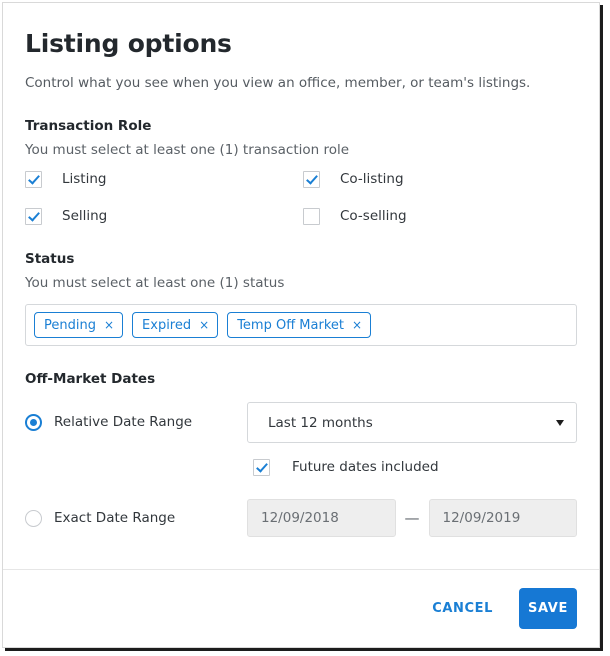  What do you see at coordinates (301, 608) in the screenshot?
I see `dialog-footer: CANCEL SAVE` at bounding box center [301, 608].